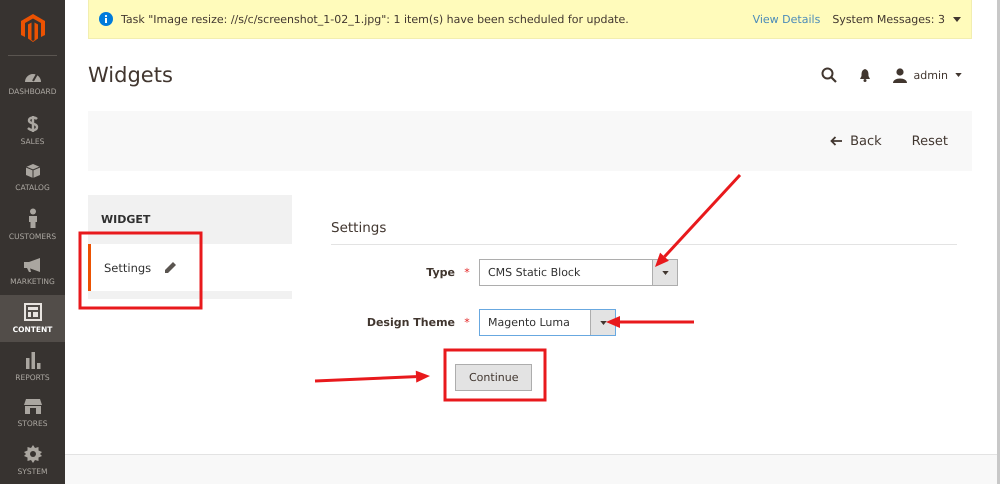 The height and width of the screenshot is (484, 1000). I want to click on person-icon, so click(32, 218).